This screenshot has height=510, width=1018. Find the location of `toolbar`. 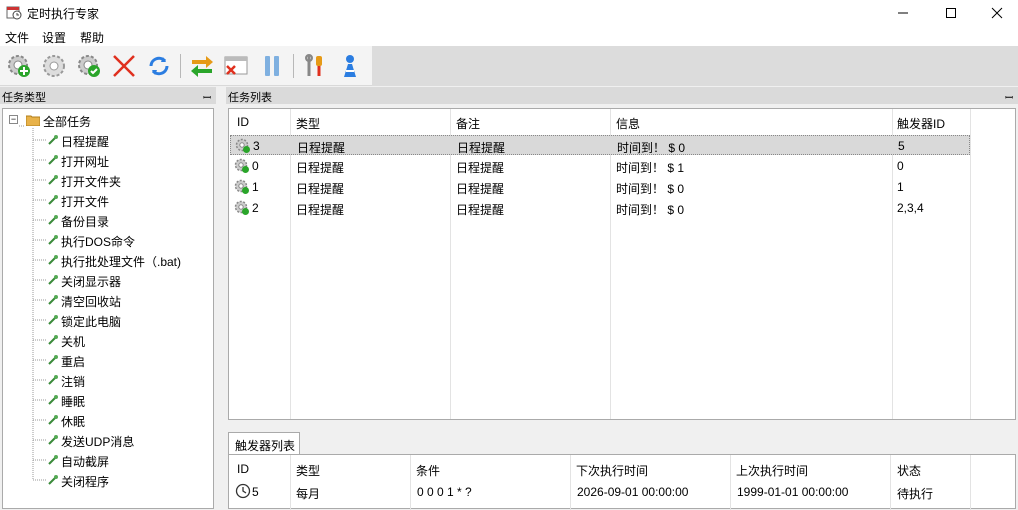

toolbar is located at coordinates (186, 66).